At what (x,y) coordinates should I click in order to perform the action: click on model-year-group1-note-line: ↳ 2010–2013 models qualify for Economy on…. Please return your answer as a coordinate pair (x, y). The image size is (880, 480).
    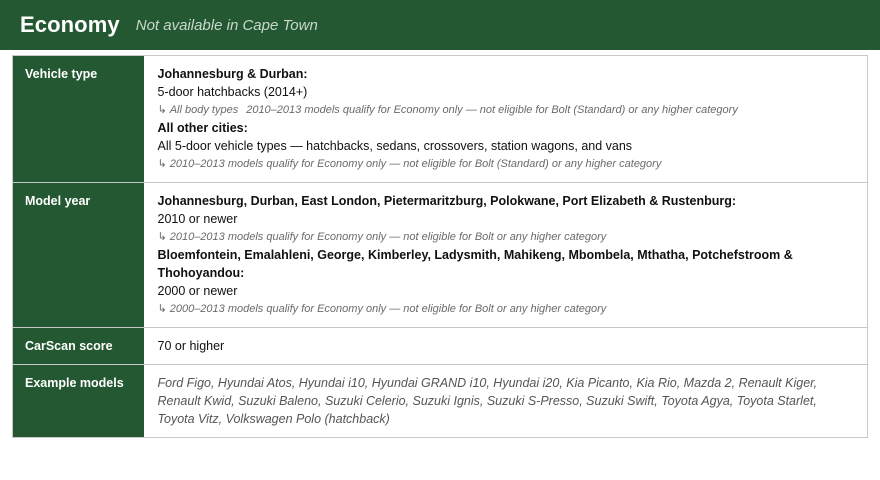
    Looking at the image, I should click on (506, 237).